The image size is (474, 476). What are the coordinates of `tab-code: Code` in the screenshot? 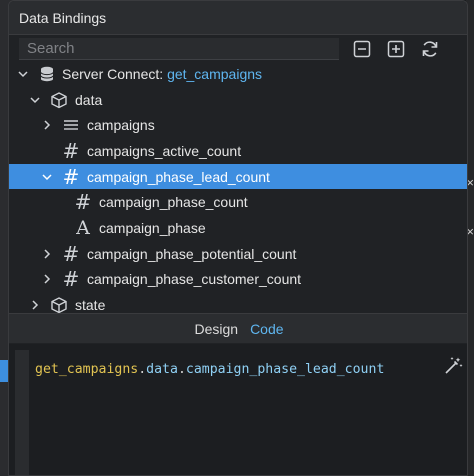 It's located at (266, 329).